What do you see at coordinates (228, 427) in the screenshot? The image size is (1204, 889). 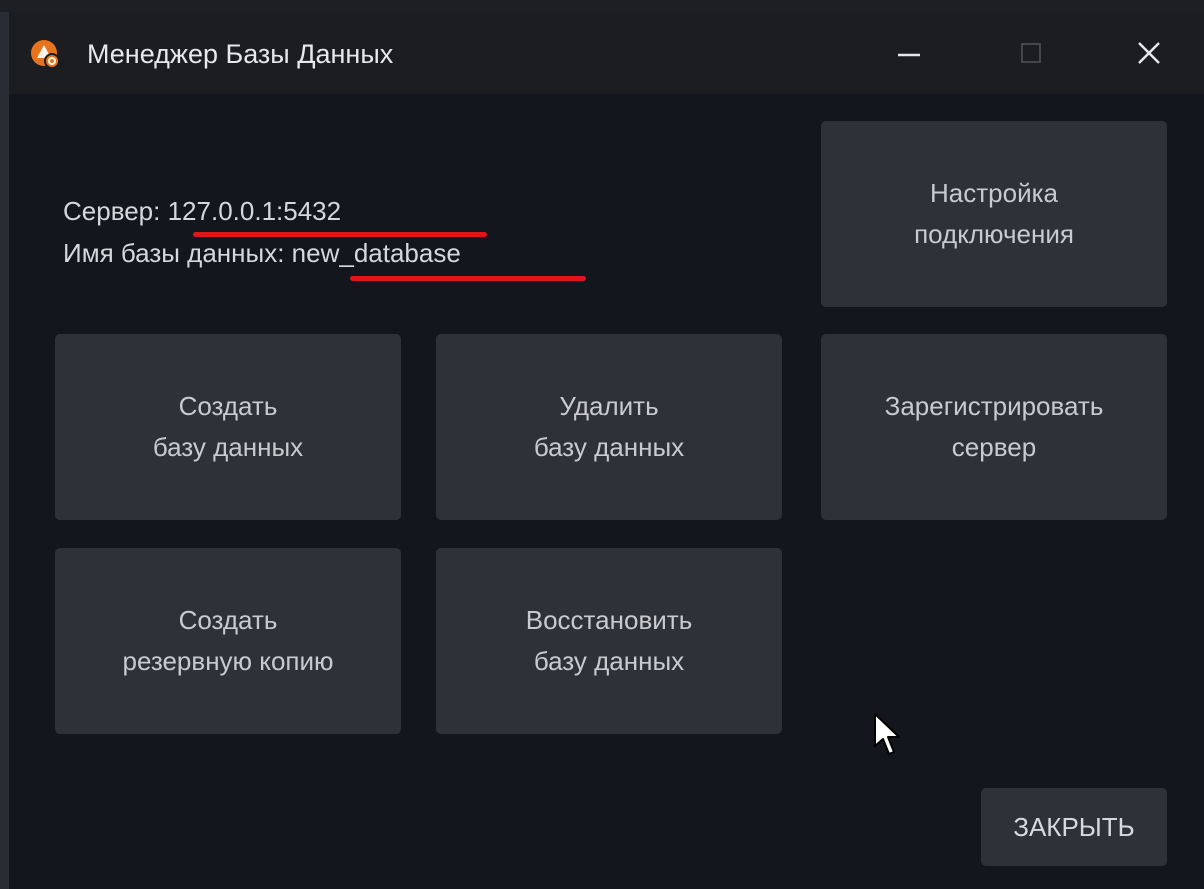 I see `create-database-button: Создать базу данных` at bounding box center [228, 427].